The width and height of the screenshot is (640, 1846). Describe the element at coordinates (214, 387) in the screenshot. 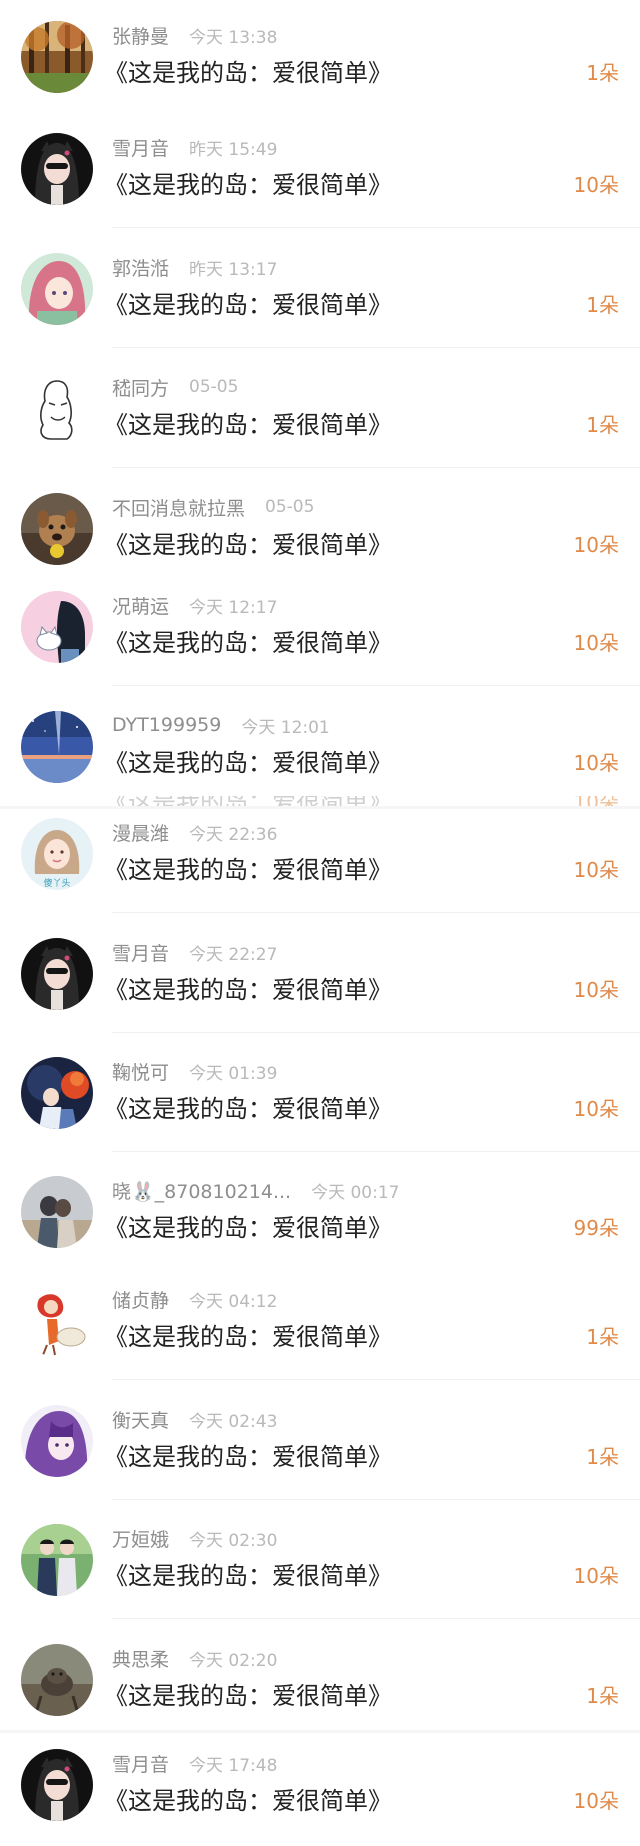

I see `timestamp: 05-05` at that location.